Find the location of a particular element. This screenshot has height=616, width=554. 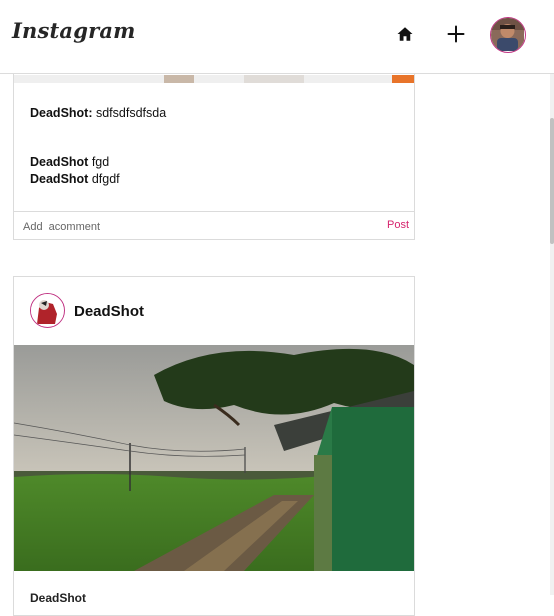

add-comment-row: Post is located at coordinates (214, 226).